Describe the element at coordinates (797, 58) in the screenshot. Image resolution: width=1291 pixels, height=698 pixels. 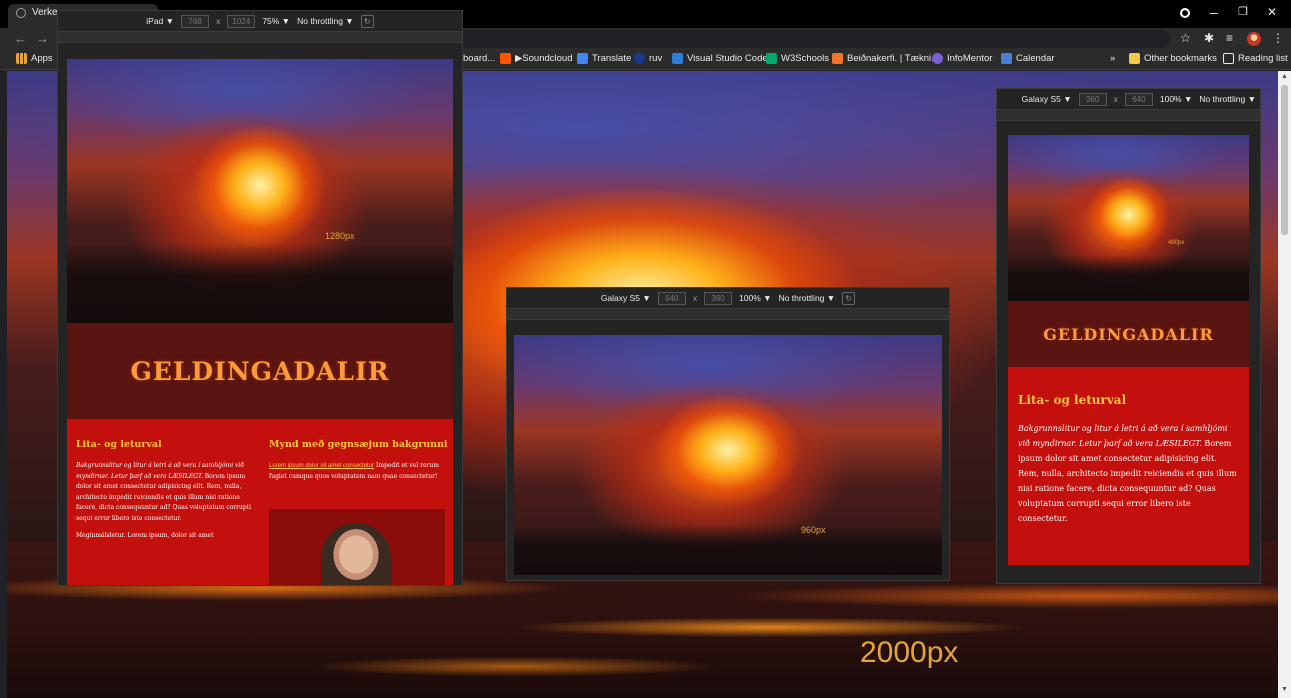
I see `bookmark-w3schools: W3Schools` at that location.